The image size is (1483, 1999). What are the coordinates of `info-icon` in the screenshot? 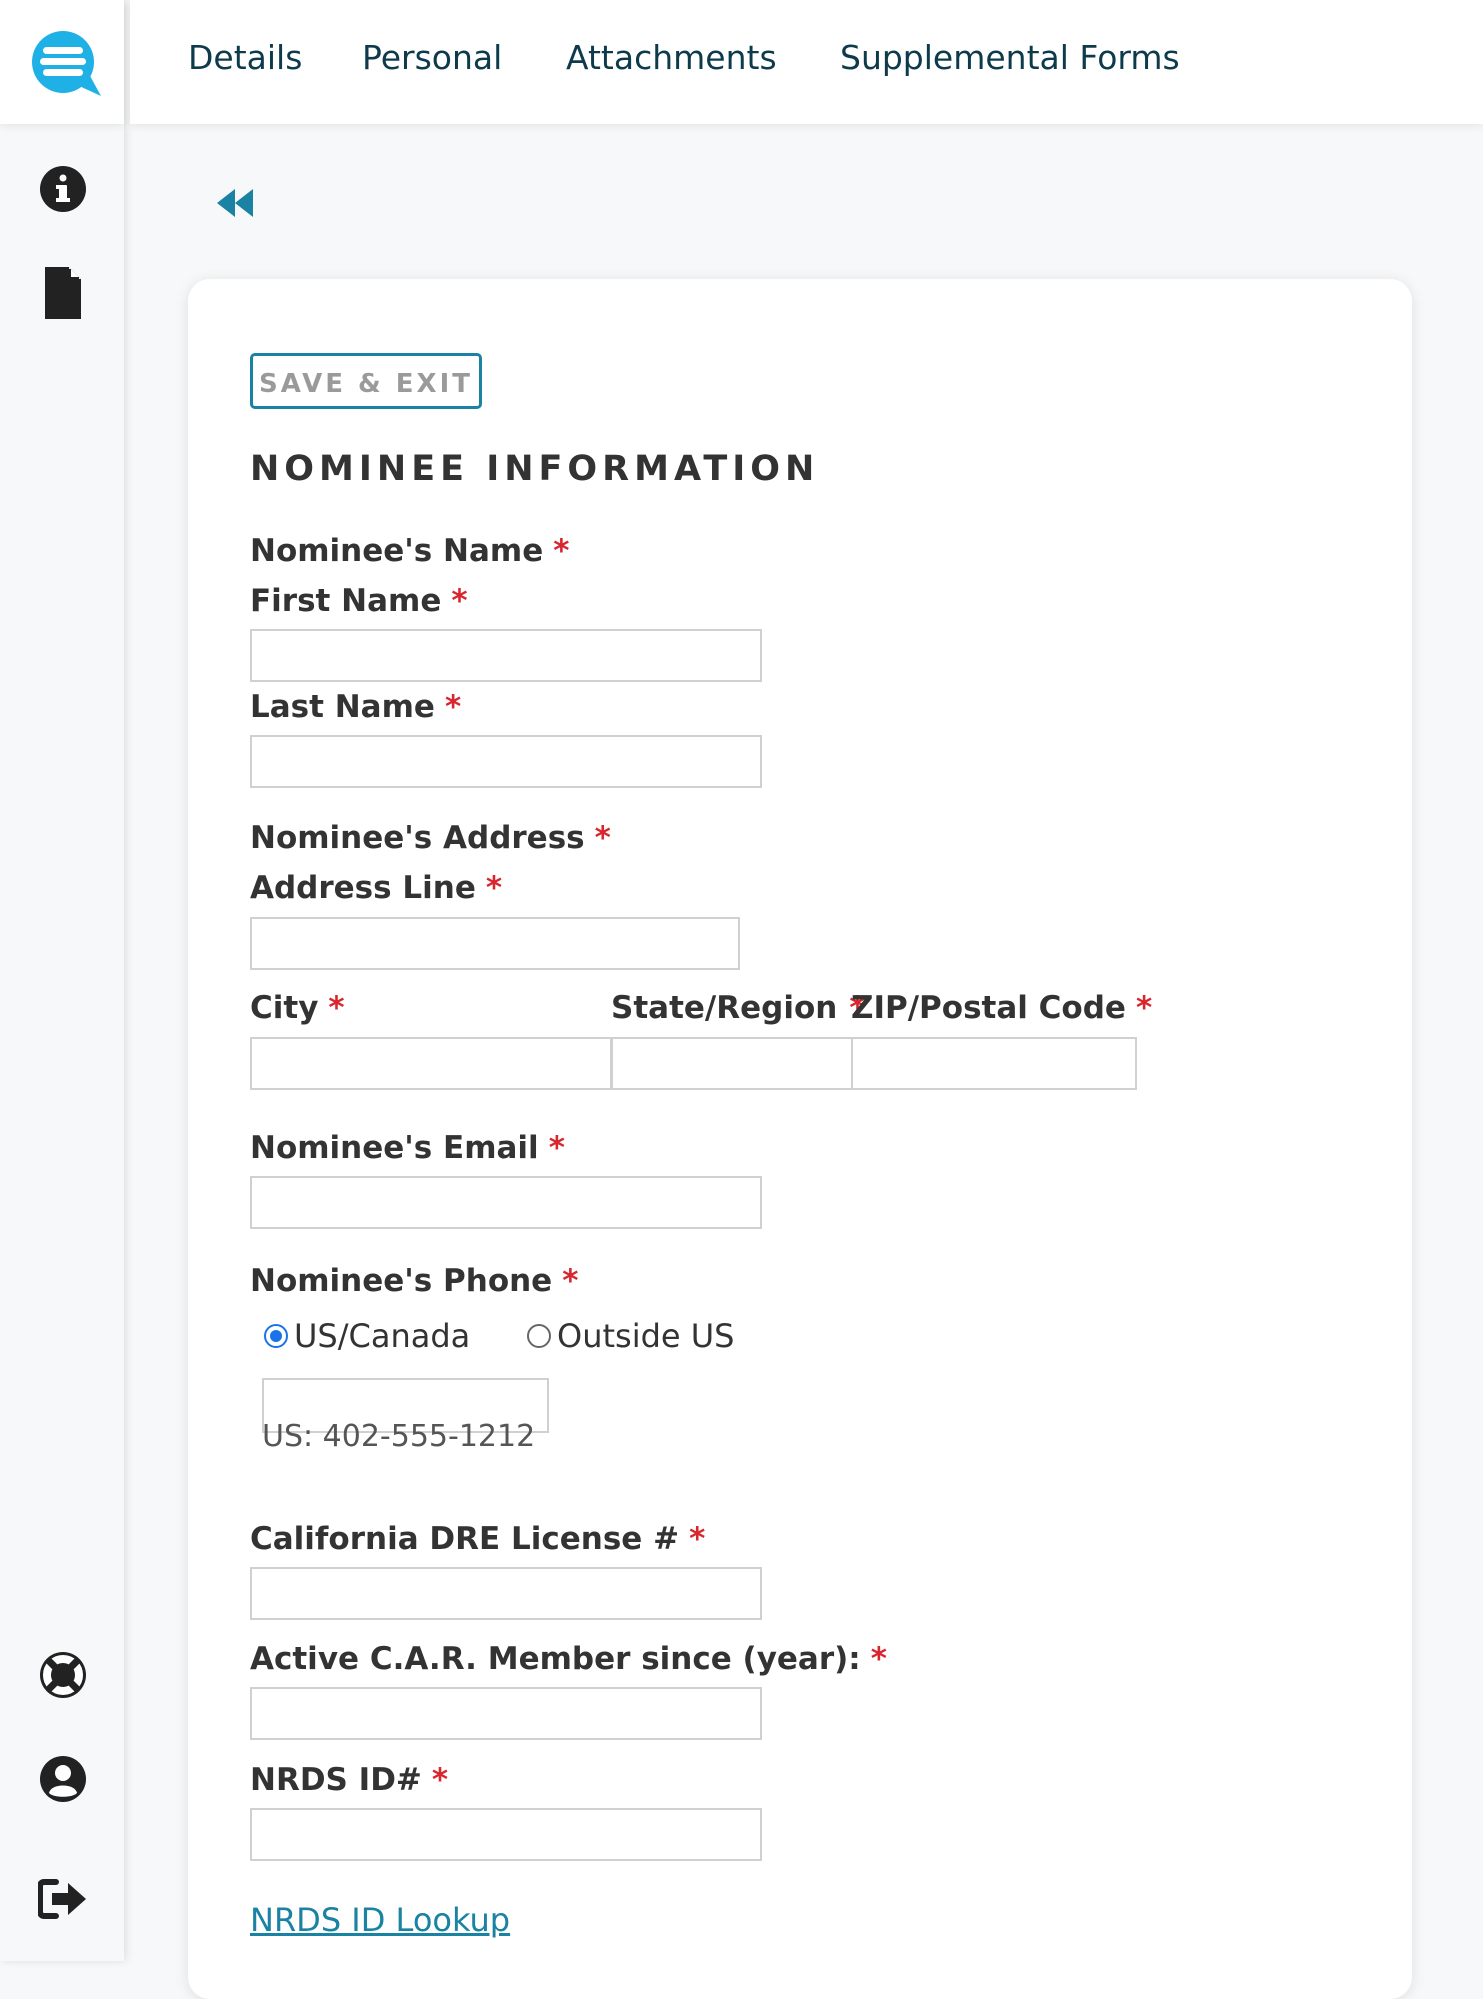 It's located at (63, 189).